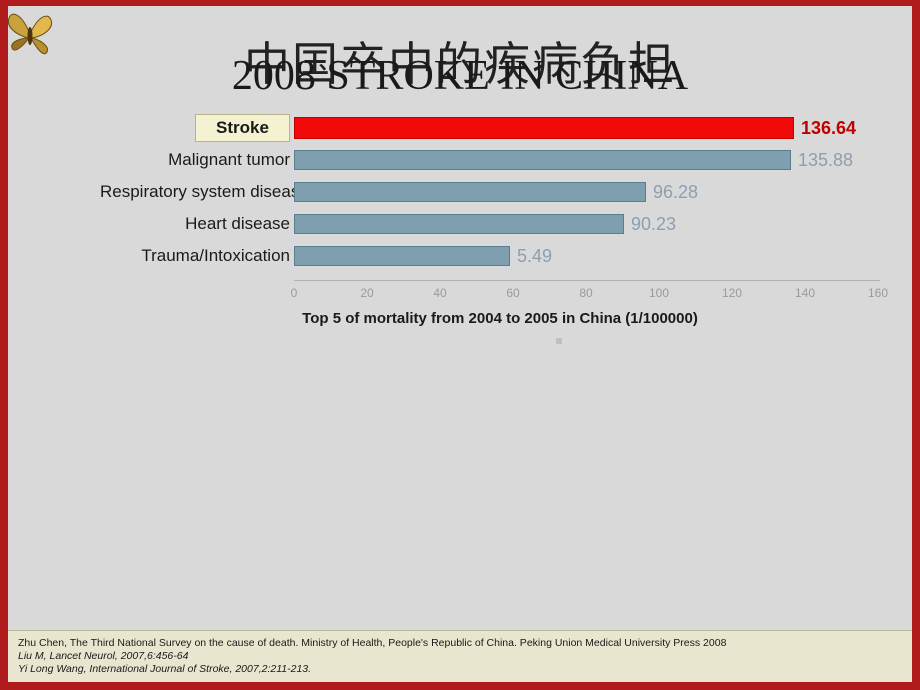  Describe the element at coordinates (402, 256) in the screenshot. I see `bar-trauma-intoxication` at that location.